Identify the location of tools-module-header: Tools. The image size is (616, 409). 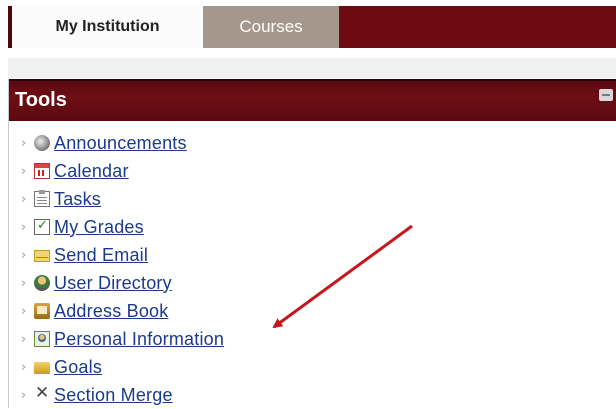
(312, 100).